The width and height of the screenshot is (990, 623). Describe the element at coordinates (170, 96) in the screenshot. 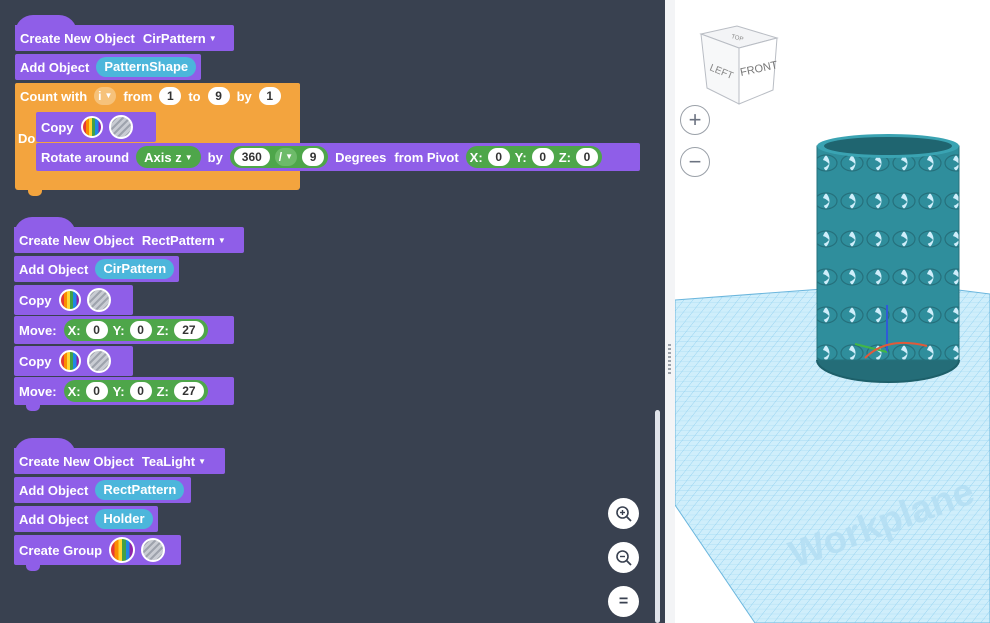

I see `from-input: 1` at that location.